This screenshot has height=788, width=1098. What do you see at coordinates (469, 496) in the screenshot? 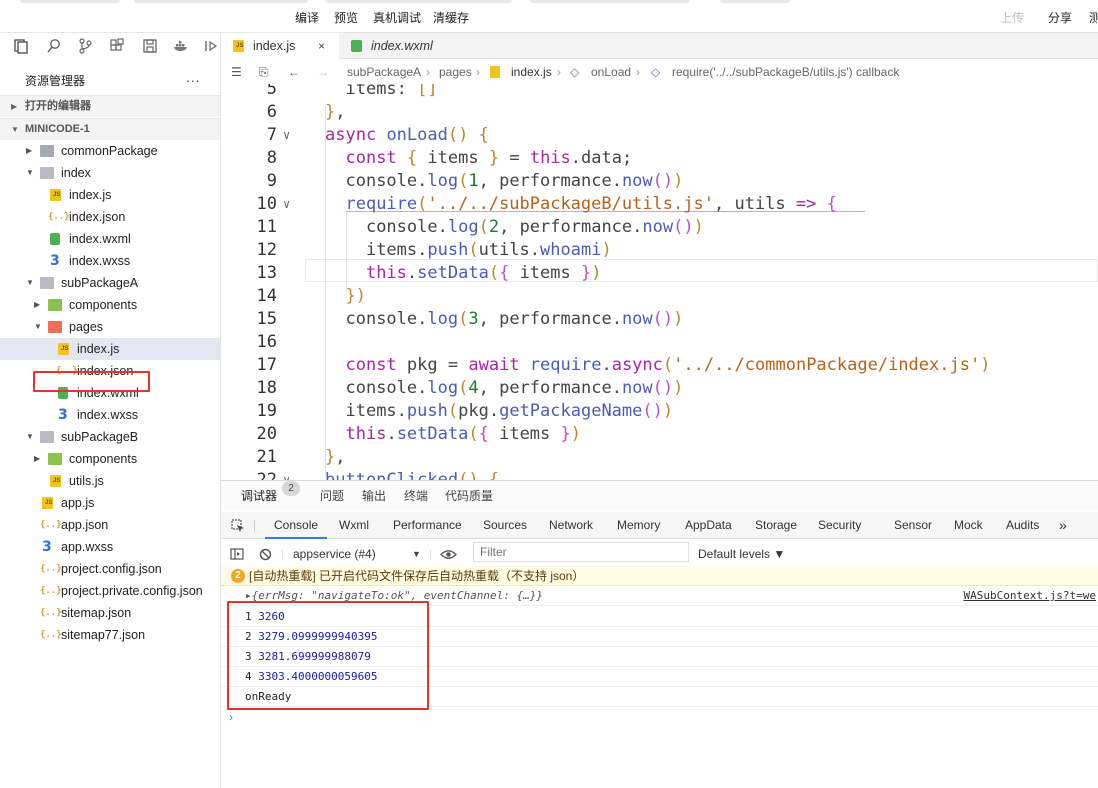
I see `tab-code-quality: 代码质量` at bounding box center [469, 496].